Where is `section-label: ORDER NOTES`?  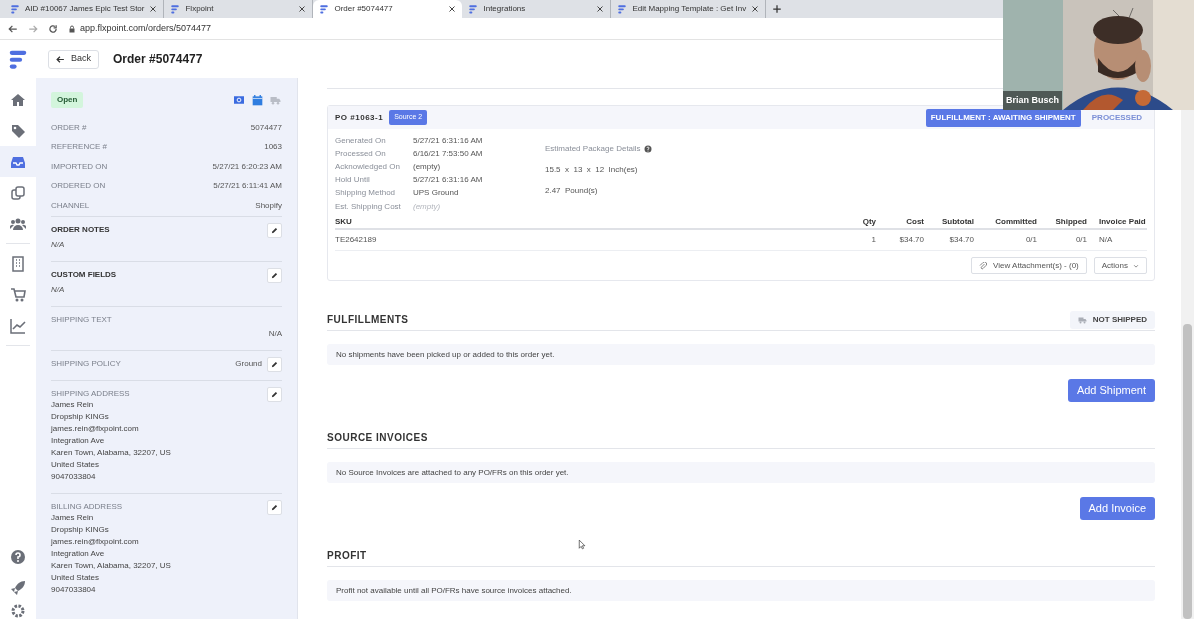
section-label: ORDER NOTES is located at coordinates (80, 230).